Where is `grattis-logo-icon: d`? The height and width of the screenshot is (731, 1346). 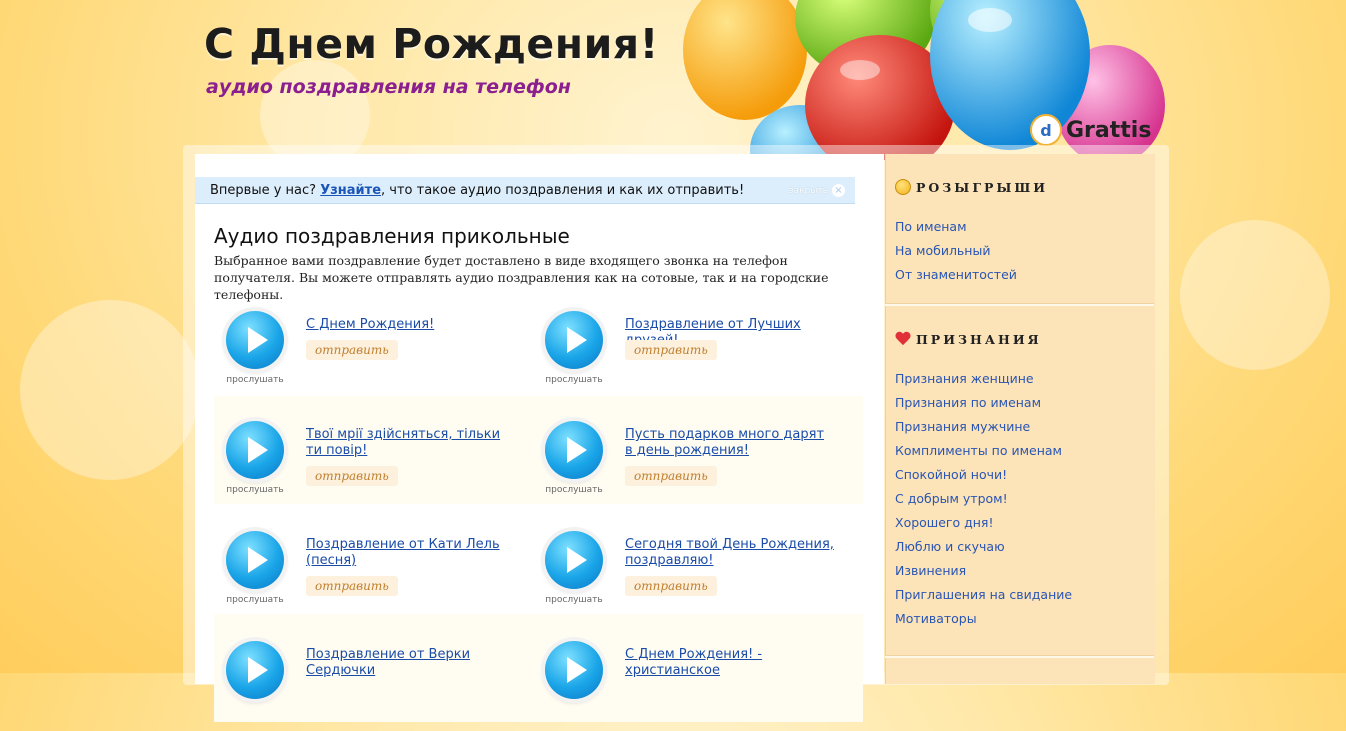
grattis-logo-icon: d is located at coordinates (1046, 130).